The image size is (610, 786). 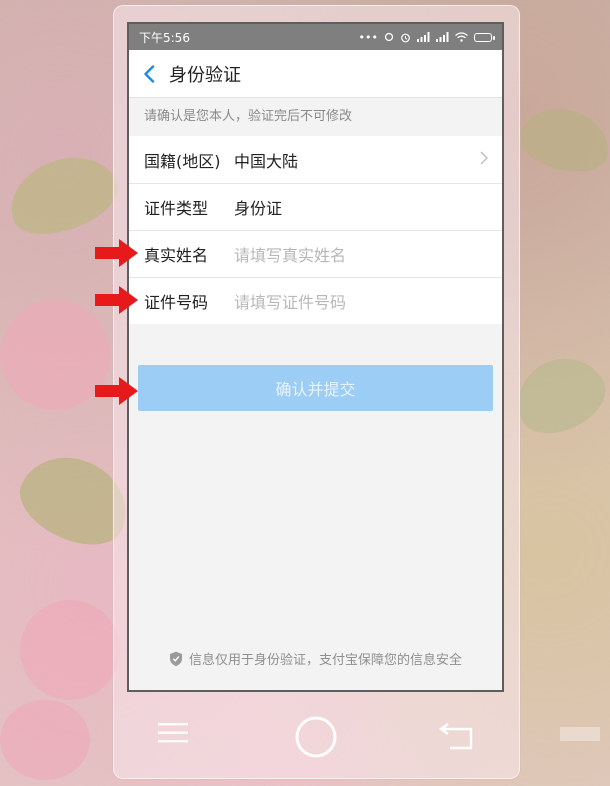 I want to click on id-number-row: 证件号码 请填写证件号码, so click(x=315, y=300).